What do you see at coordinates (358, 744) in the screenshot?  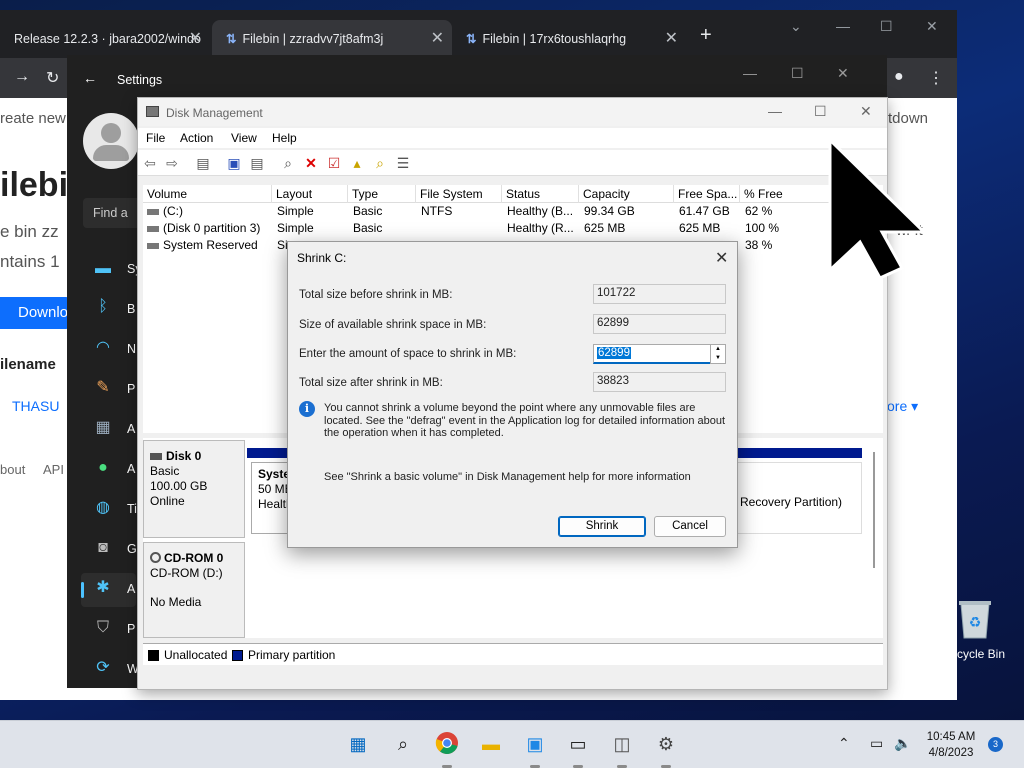 I see `start-icon: ▦` at bounding box center [358, 744].